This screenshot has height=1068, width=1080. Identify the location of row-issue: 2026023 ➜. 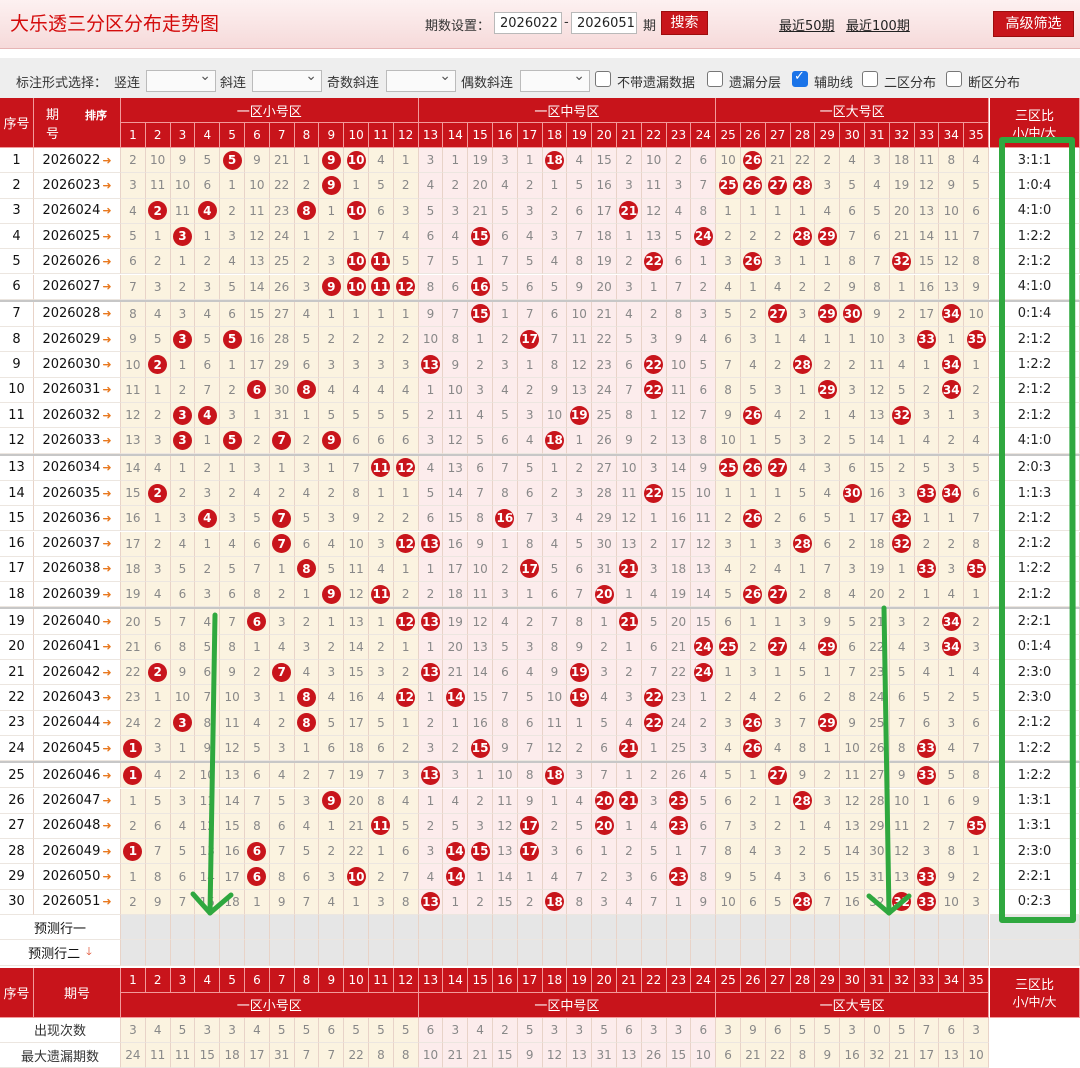
(77, 186).